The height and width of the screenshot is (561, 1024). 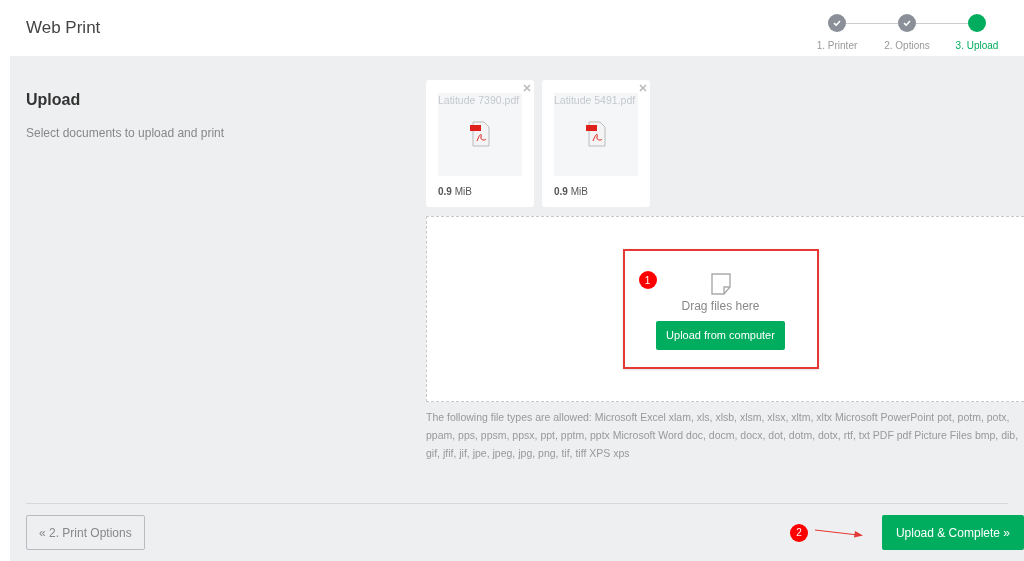 What do you see at coordinates (647, 280) in the screenshot?
I see `annotation-badge: 1` at bounding box center [647, 280].